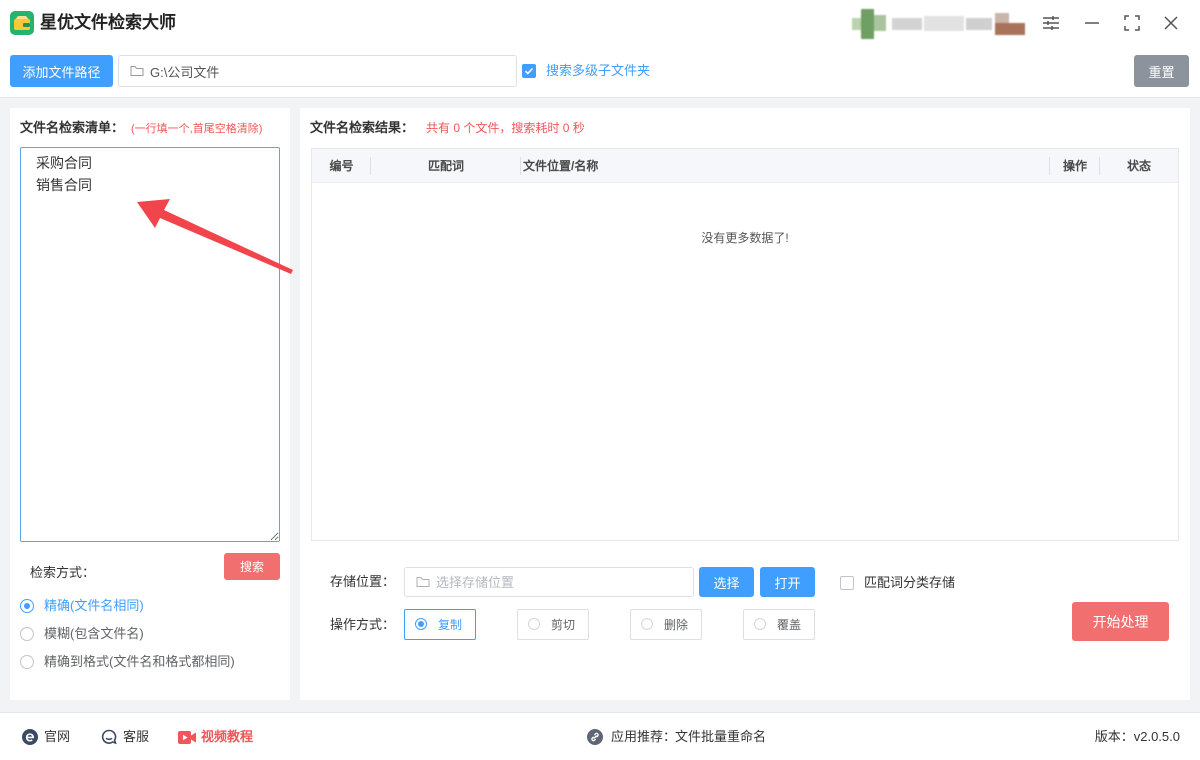 The height and width of the screenshot is (760, 1200). Describe the element at coordinates (676, 625) in the screenshot. I see `operation-label: 删除` at that location.